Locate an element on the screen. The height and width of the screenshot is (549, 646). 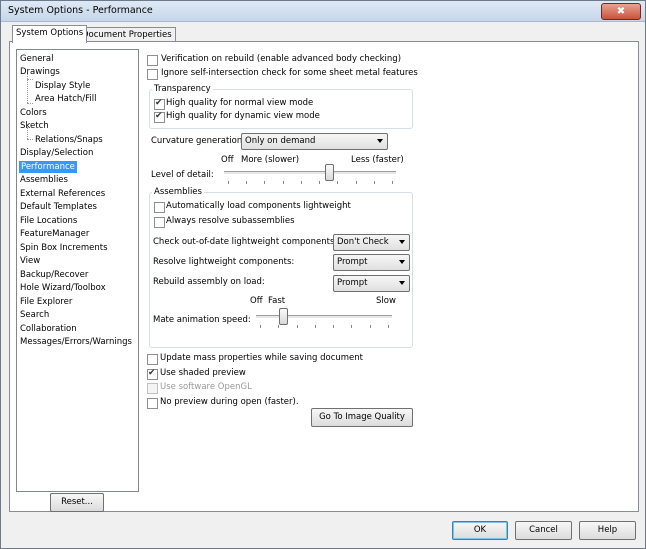
tree-item-featuremanager: FeatureManager is located at coordinates (54, 234).